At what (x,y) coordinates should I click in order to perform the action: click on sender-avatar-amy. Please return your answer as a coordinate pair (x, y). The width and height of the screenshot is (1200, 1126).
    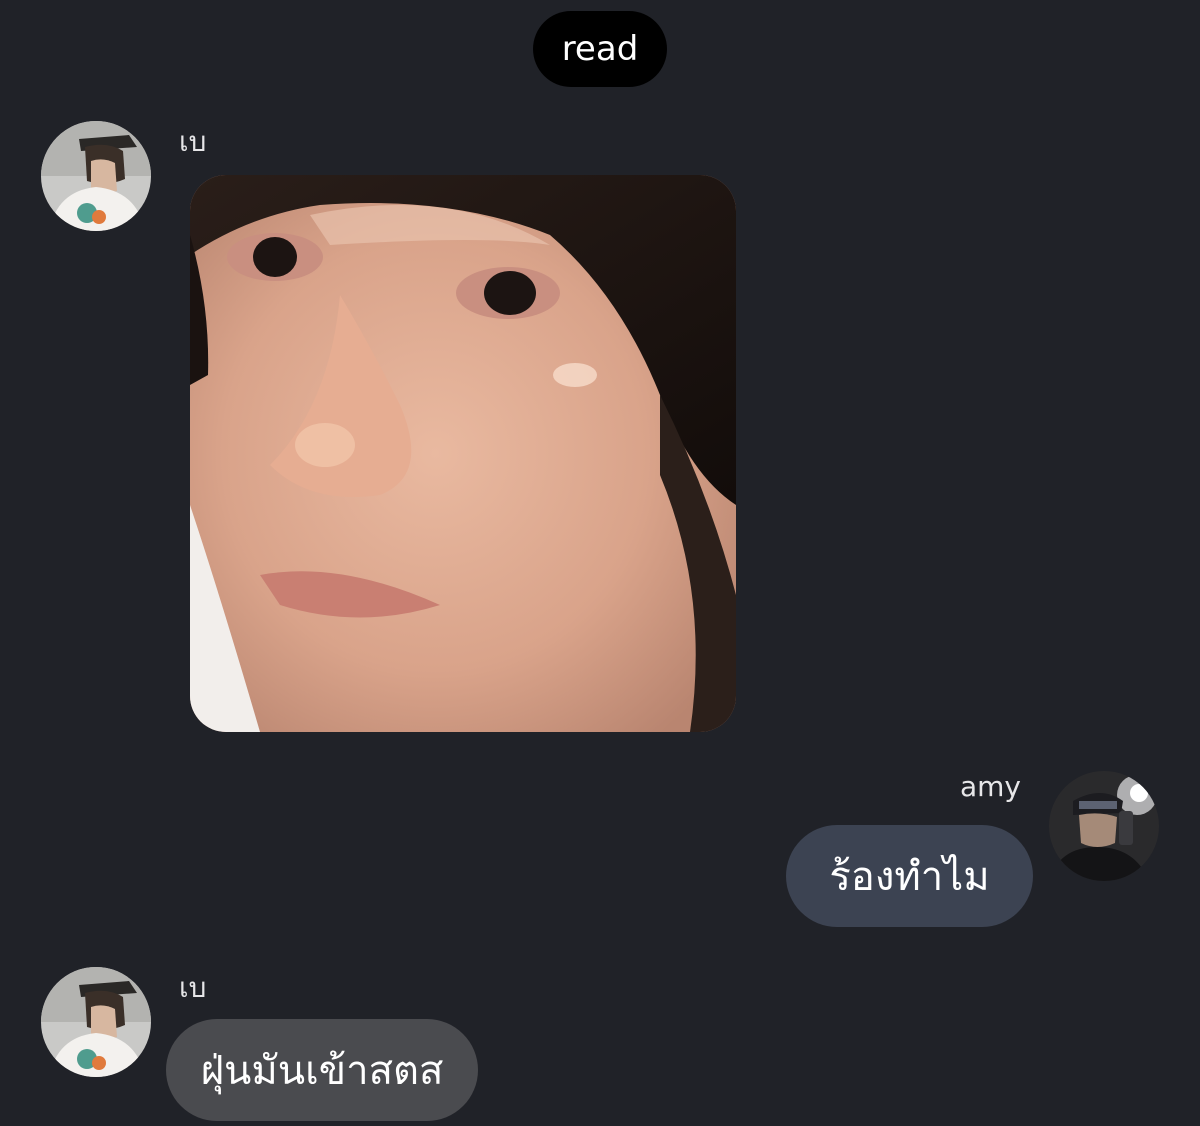
    Looking at the image, I should click on (1104, 826).